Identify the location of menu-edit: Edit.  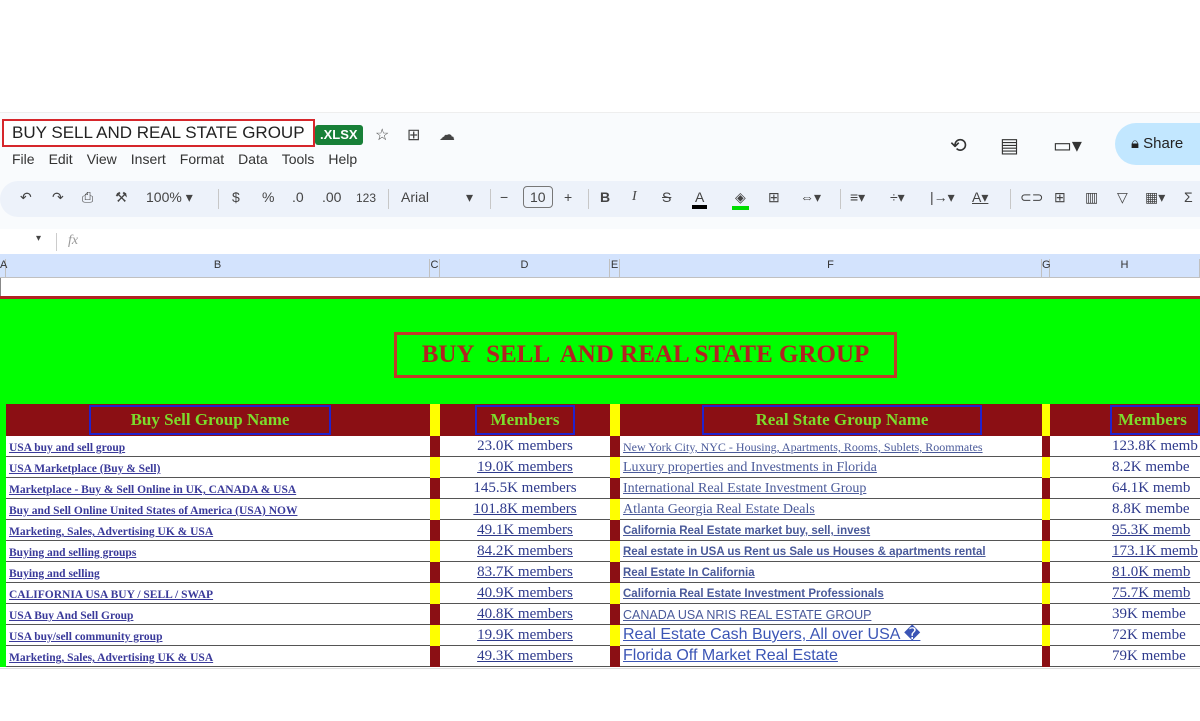
(61, 159).